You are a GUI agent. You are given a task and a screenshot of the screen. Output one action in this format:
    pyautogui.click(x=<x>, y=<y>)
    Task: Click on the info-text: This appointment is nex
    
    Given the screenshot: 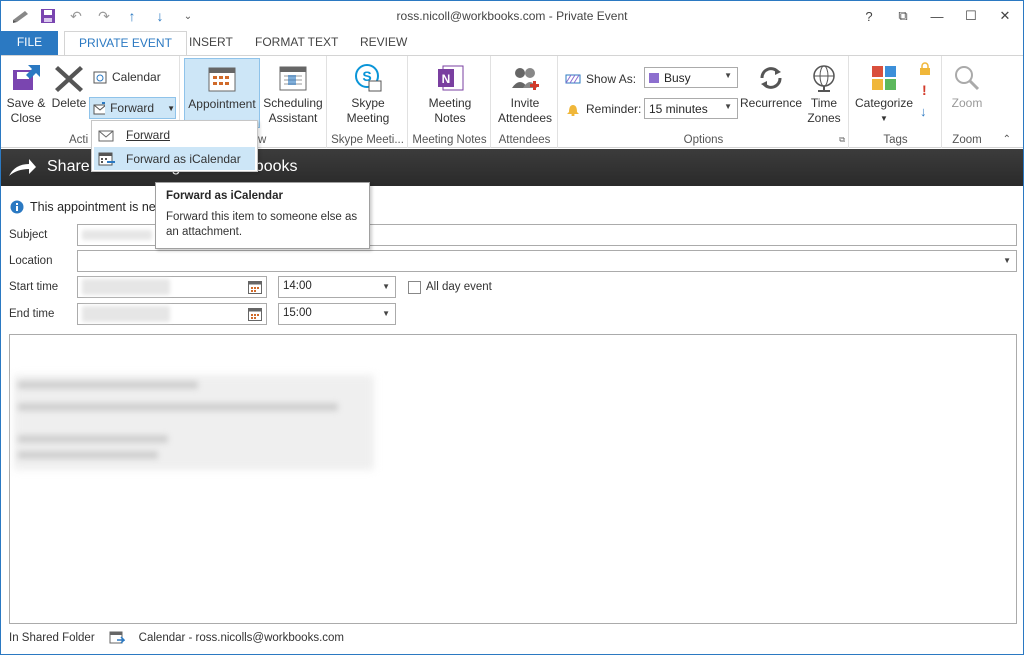 What is the action you would take?
    pyautogui.click(x=96, y=207)
    